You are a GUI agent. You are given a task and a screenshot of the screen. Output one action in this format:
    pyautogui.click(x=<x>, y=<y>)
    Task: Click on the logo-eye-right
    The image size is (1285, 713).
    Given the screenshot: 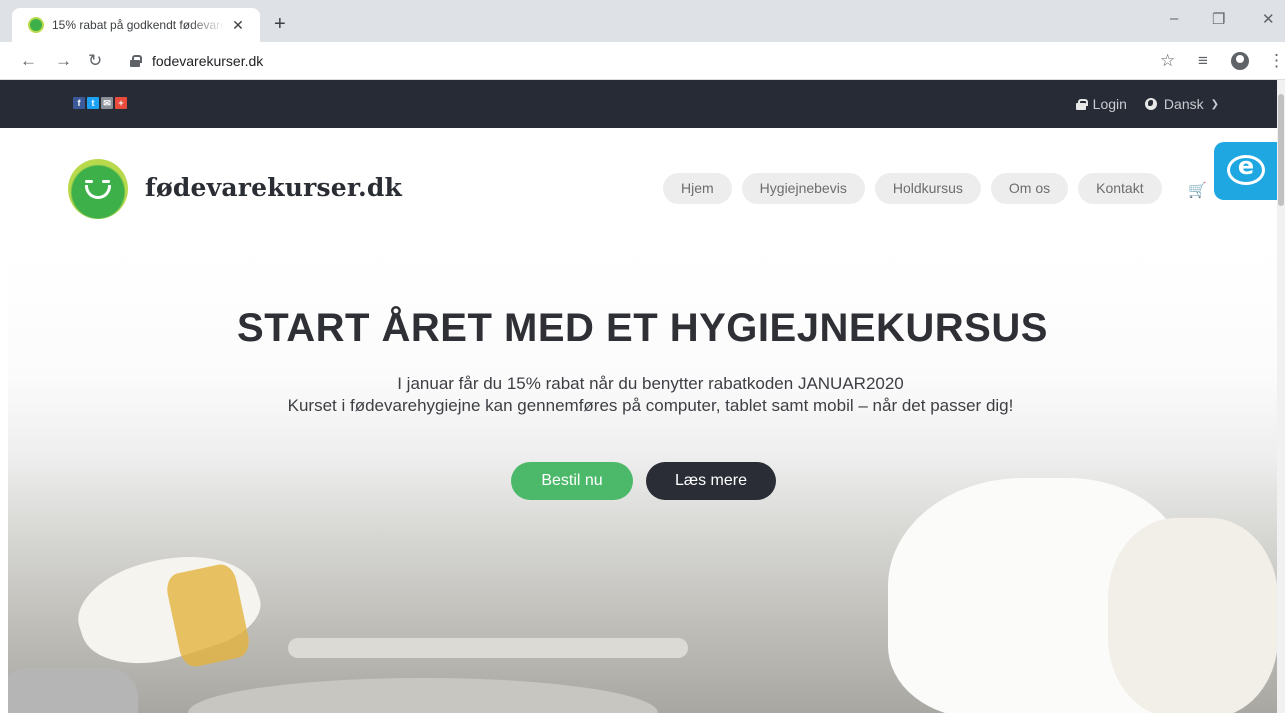 What is the action you would take?
    pyautogui.click(x=106, y=181)
    